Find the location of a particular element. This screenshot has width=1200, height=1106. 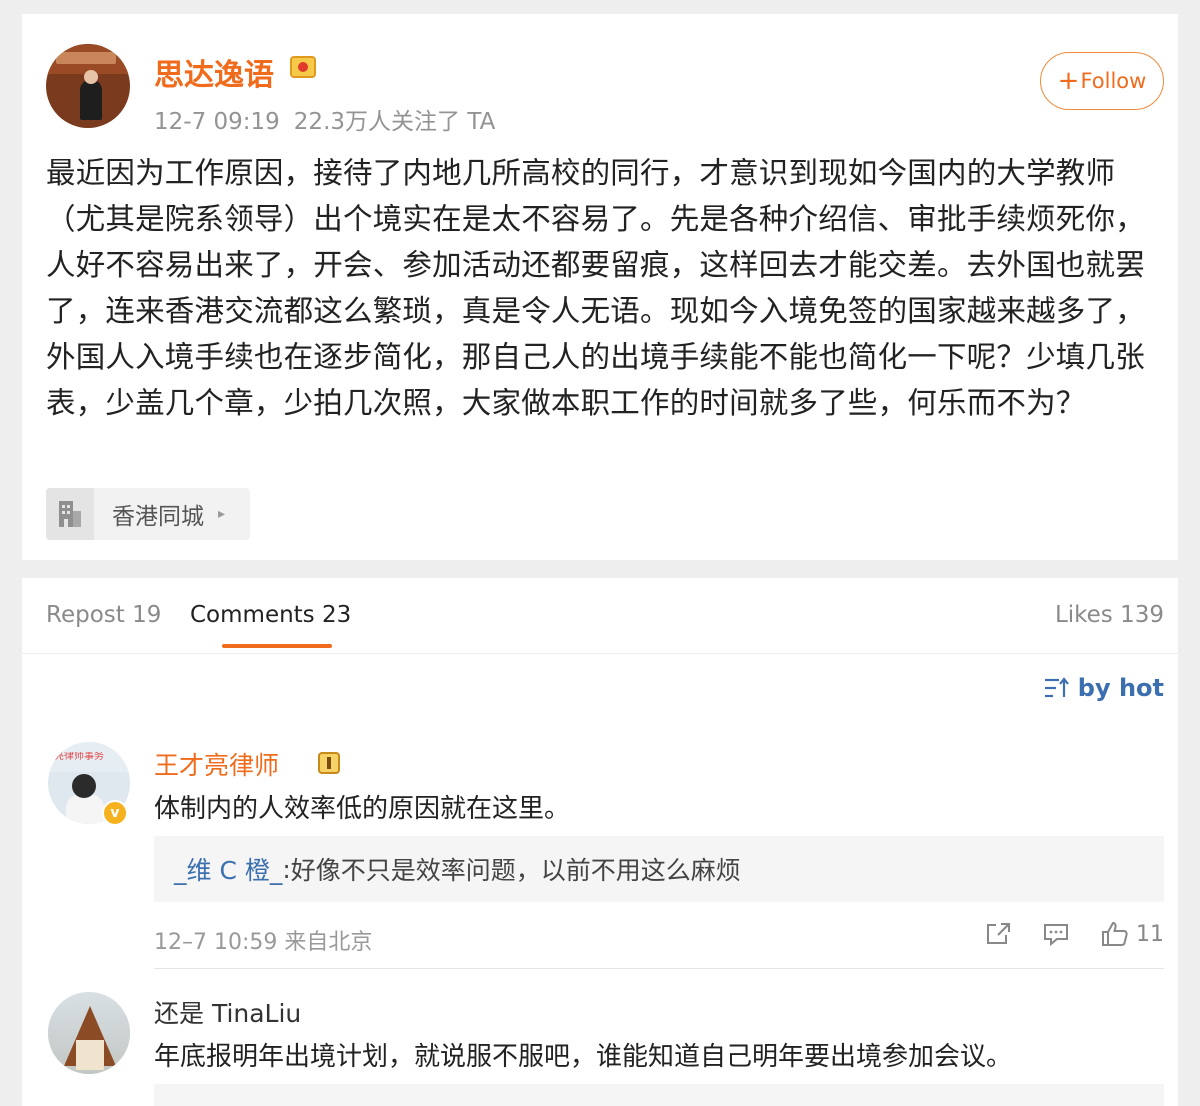

share-button is located at coordinates (998, 934).